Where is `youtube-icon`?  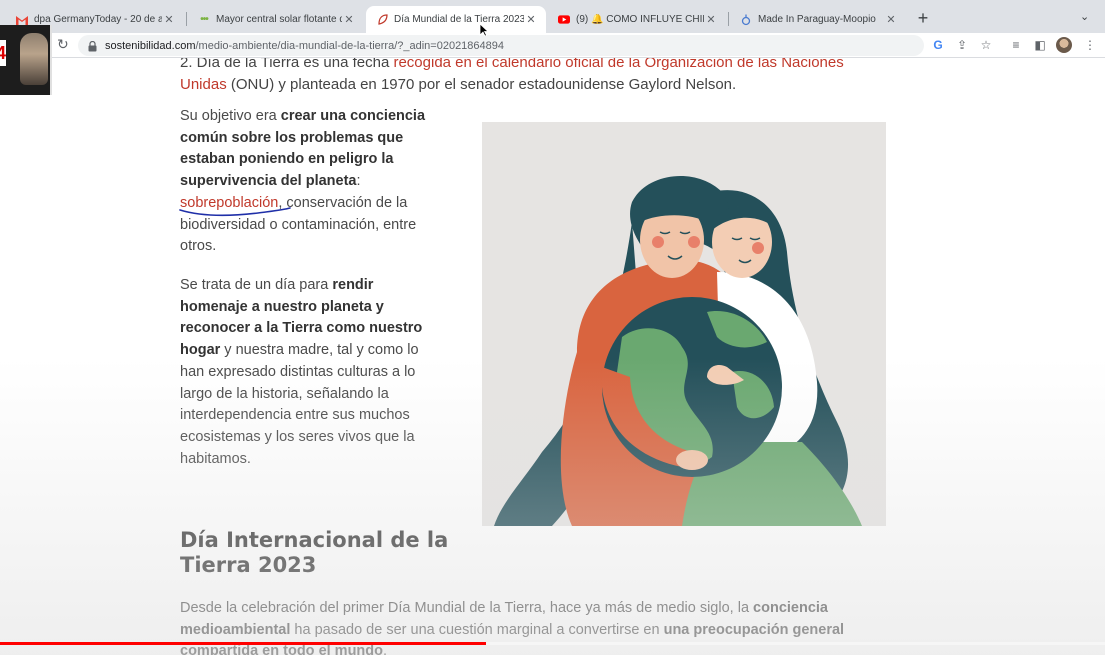 youtube-icon is located at coordinates (564, 20).